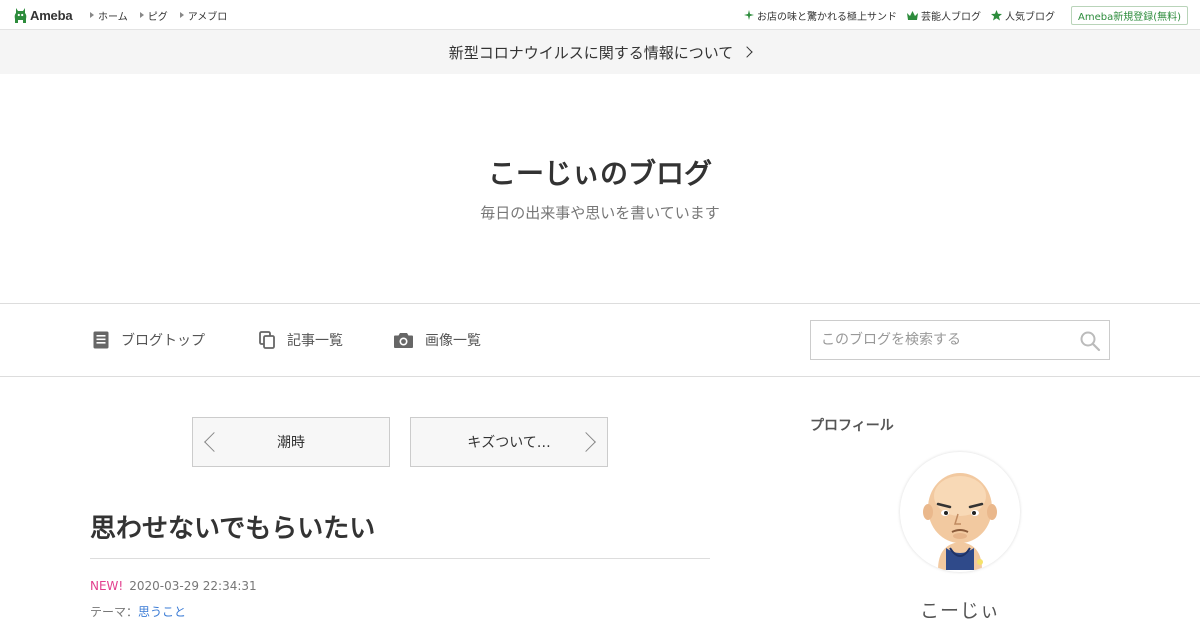 The width and height of the screenshot is (1200, 630). I want to click on entry-title: 思わせないでもらいたい, so click(232, 526).